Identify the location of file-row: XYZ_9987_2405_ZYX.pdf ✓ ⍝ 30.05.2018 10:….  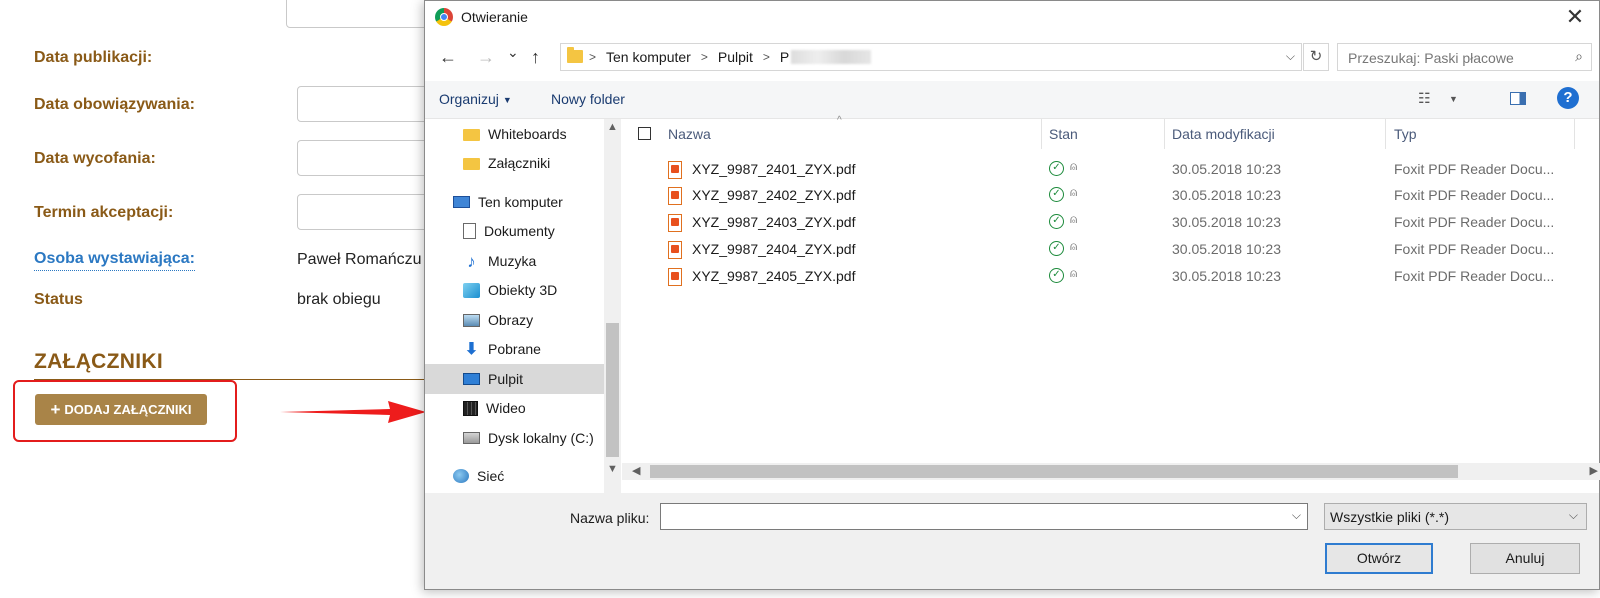
(1111, 277).